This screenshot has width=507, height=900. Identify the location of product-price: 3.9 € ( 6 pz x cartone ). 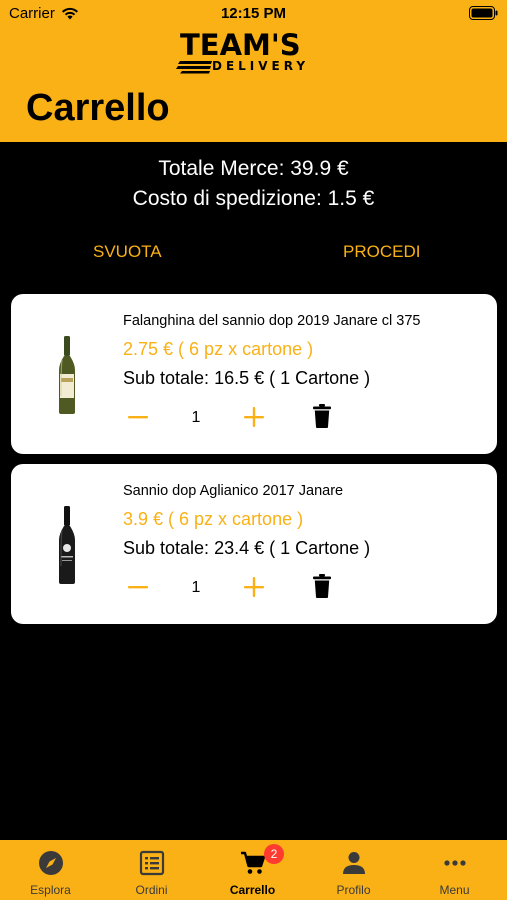
(213, 519).